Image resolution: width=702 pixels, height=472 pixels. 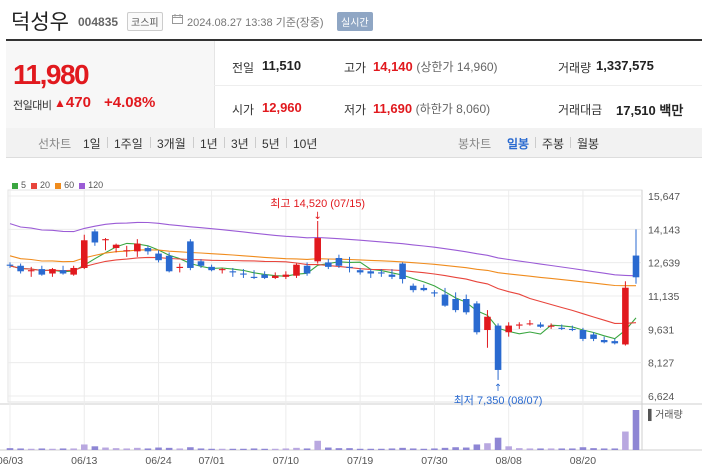 I want to click on change-value: ▲470, so click(x=72, y=102).